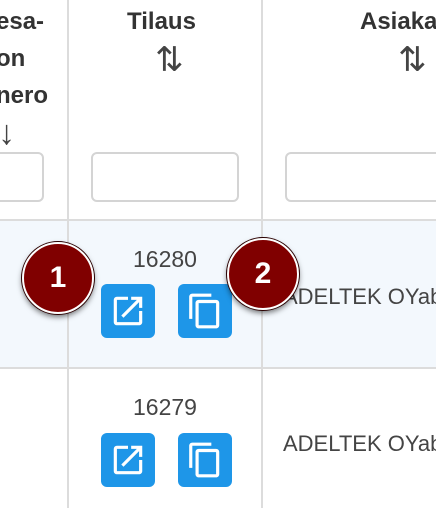 The image size is (436, 508). Describe the element at coordinates (360, 177) in the screenshot. I see `customer-filter-input` at that location.